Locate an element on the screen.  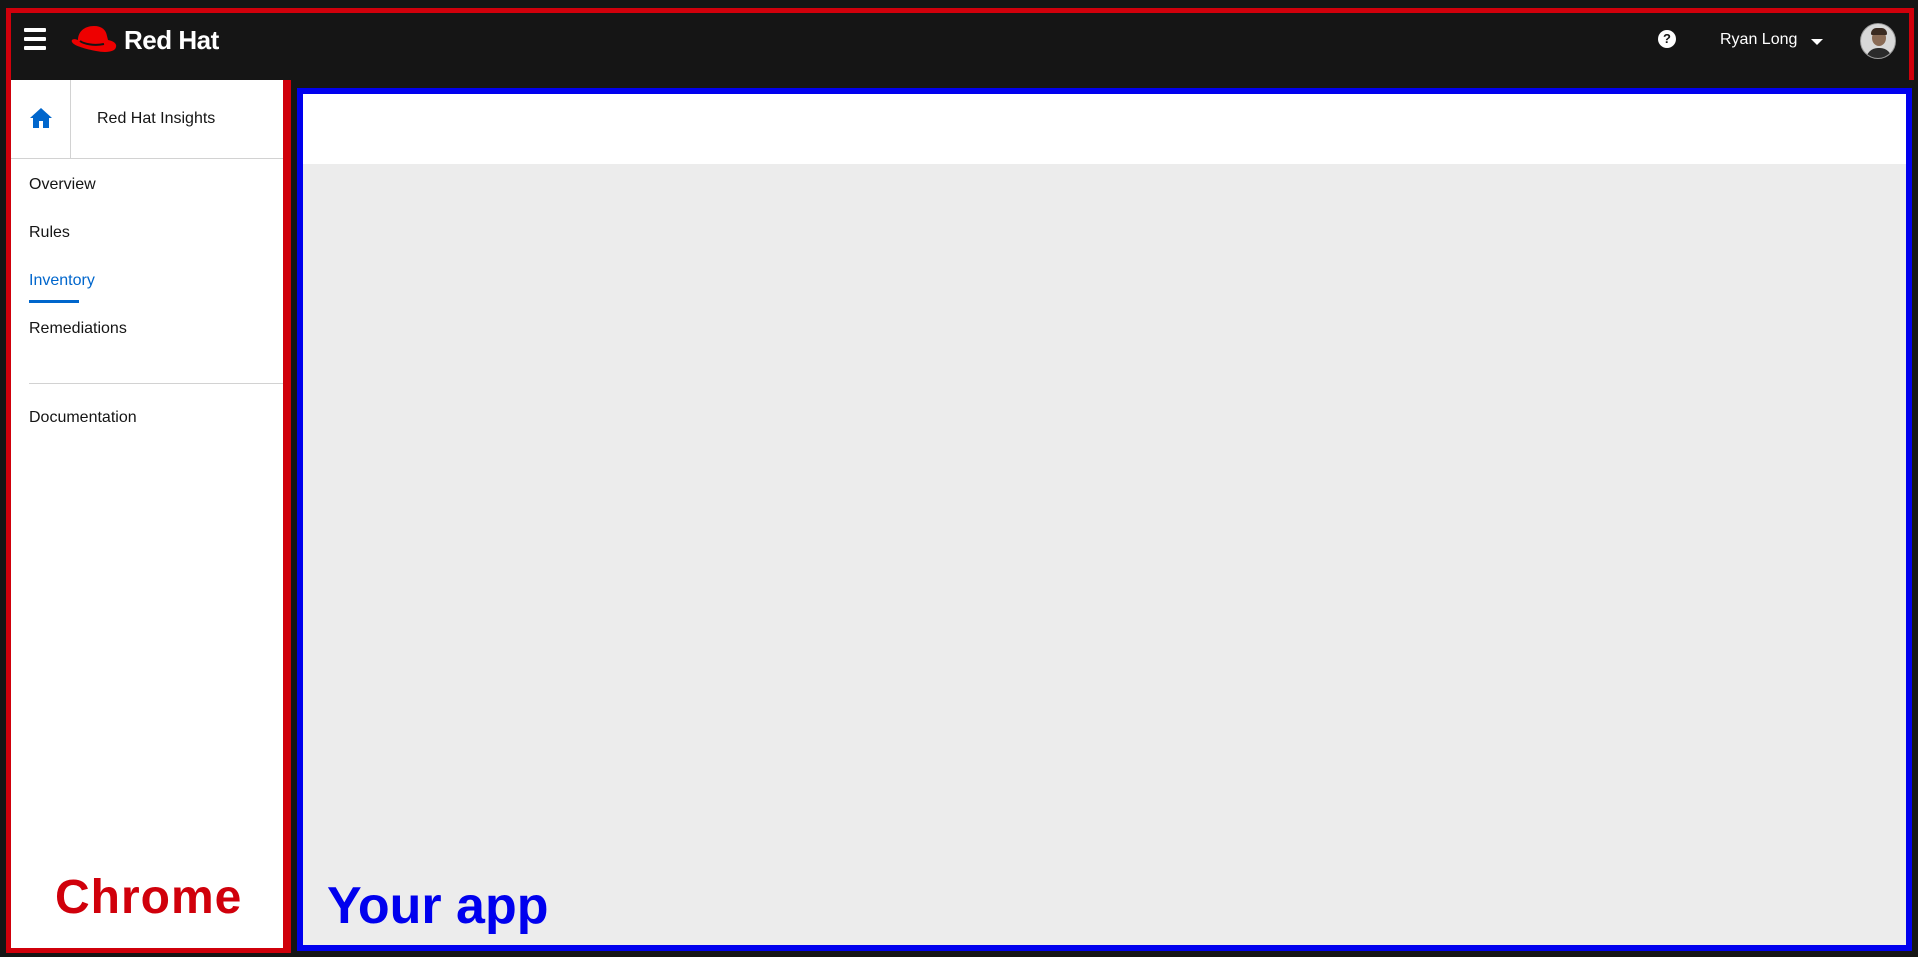
chrome-frame-top is located at coordinates (960, 44).